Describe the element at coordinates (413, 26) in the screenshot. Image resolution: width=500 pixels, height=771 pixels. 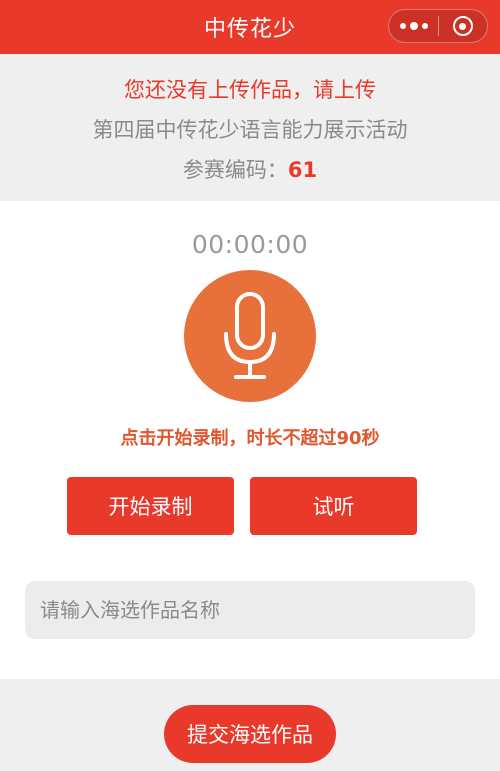
I see `more-dots-icon` at that location.